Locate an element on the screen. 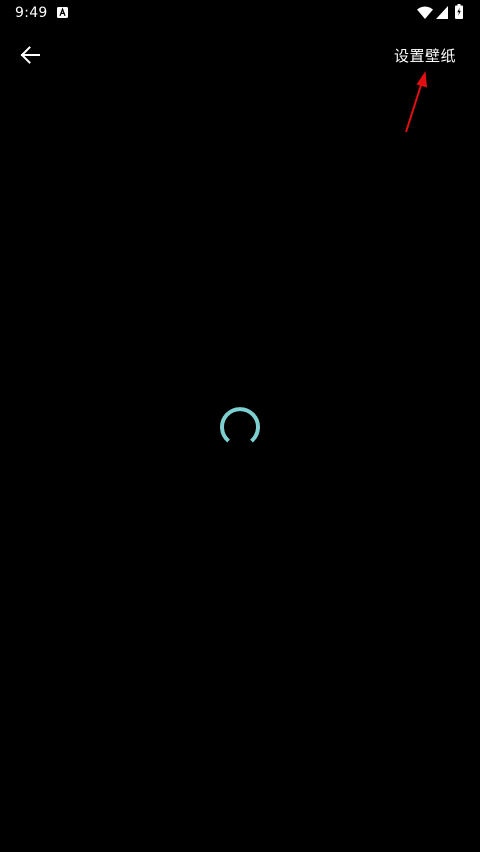 This screenshot has width=480, height=852. wifi-icon is located at coordinates (425, 12).